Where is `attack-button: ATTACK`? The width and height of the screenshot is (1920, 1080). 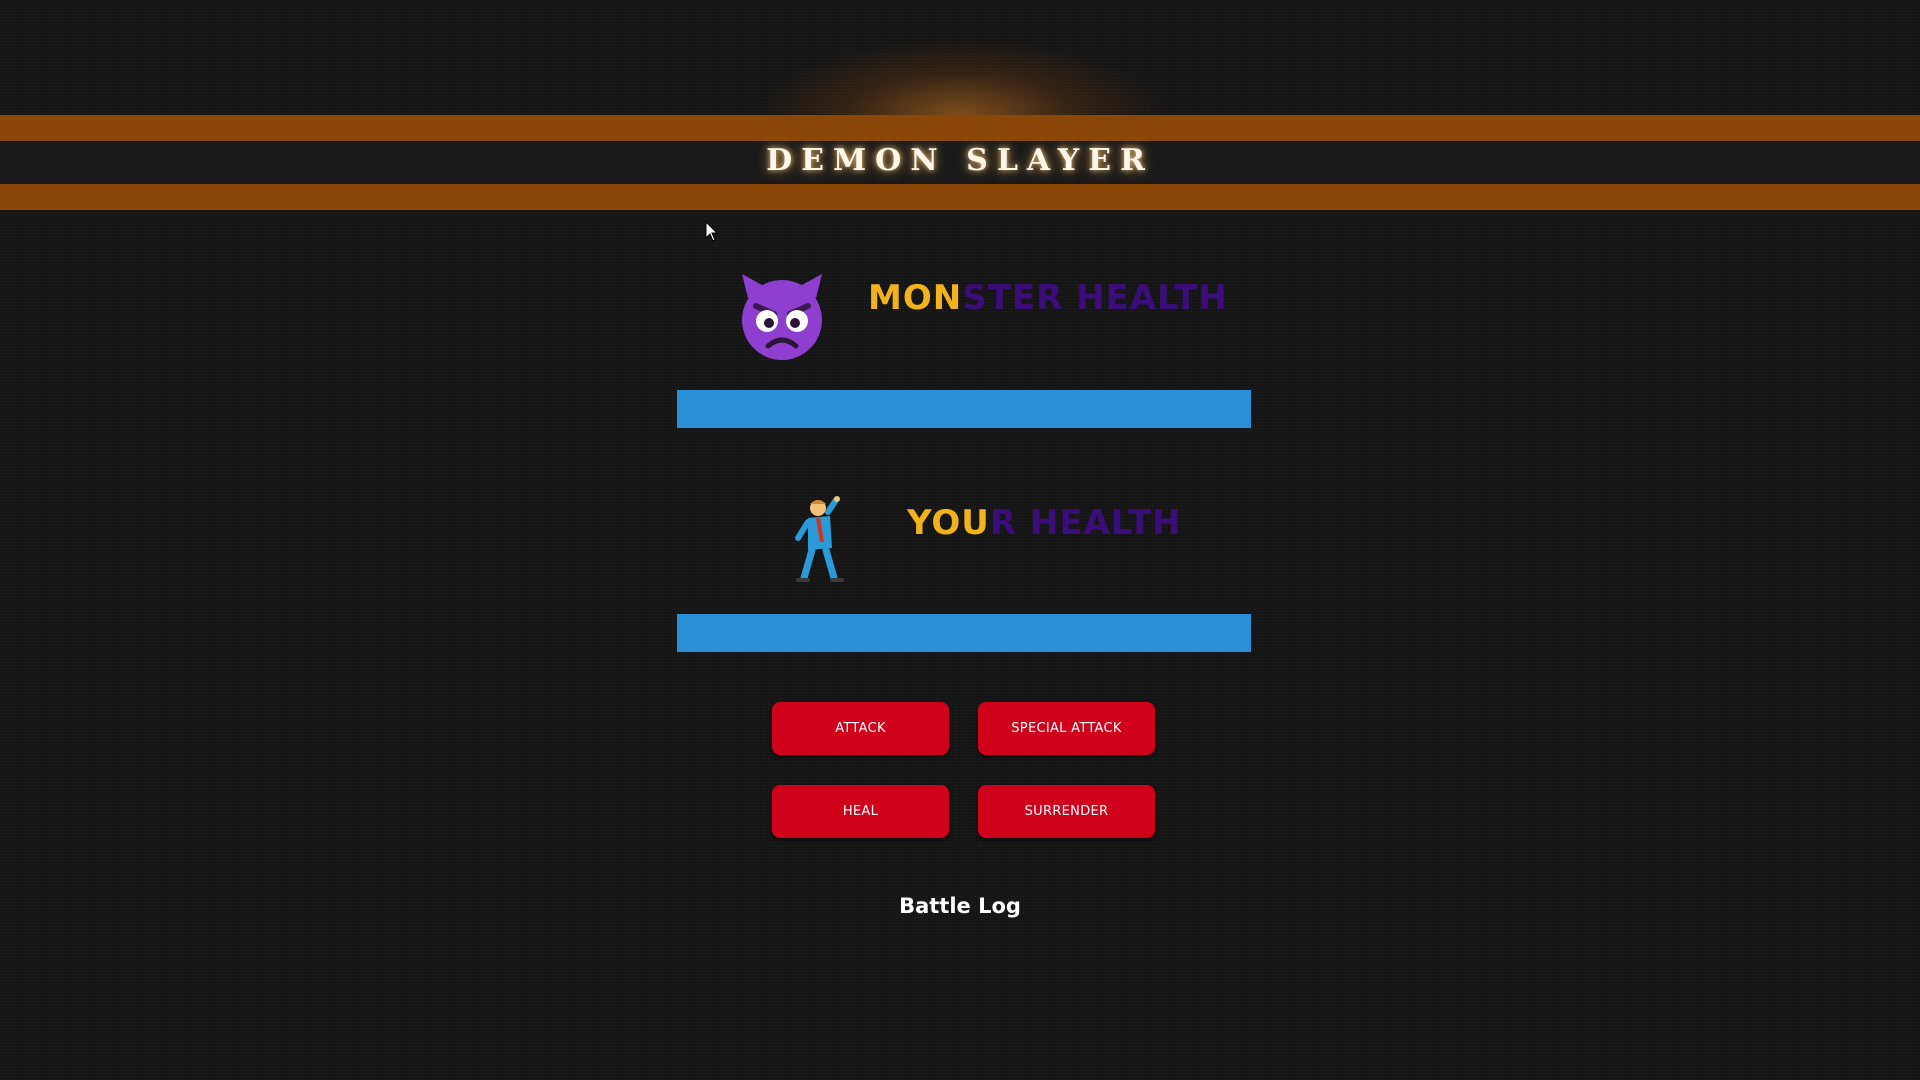 attack-button: ATTACK is located at coordinates (860, 728).